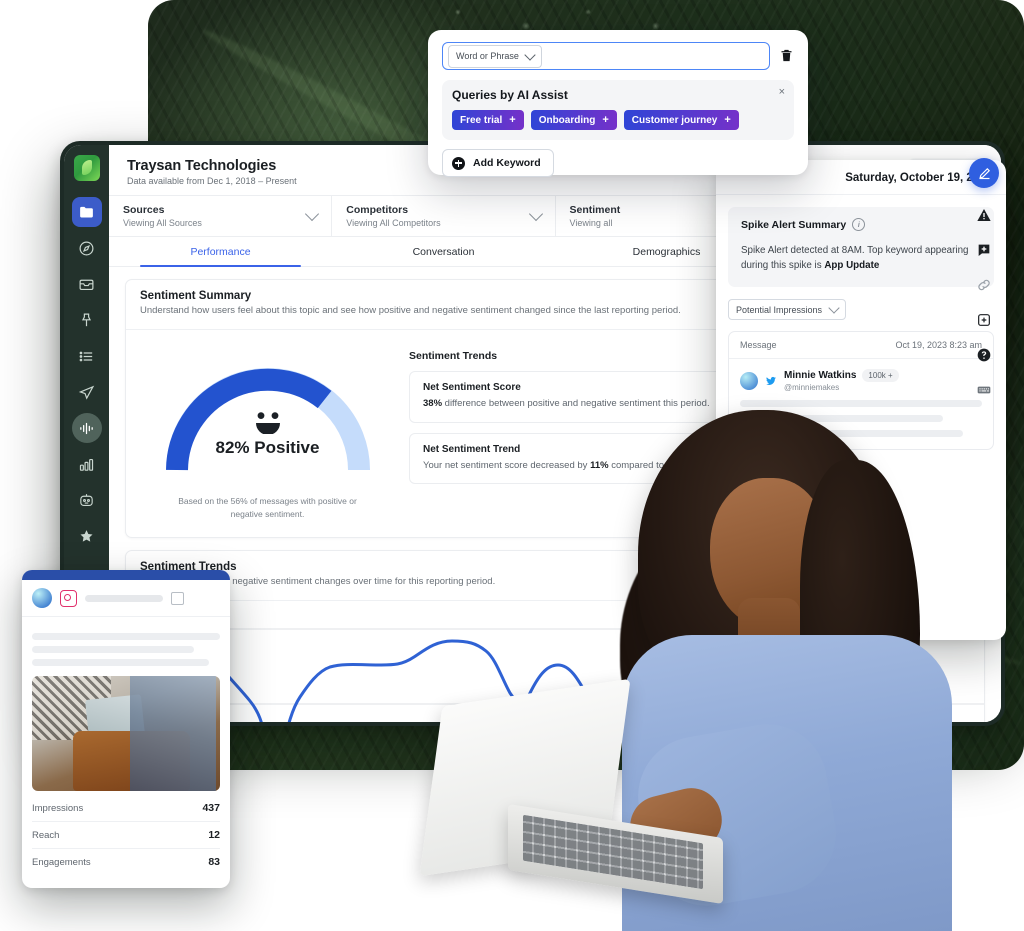 This screenshot has width=1024, height=931. I want to click on pulse-icon, so click(86, 428).